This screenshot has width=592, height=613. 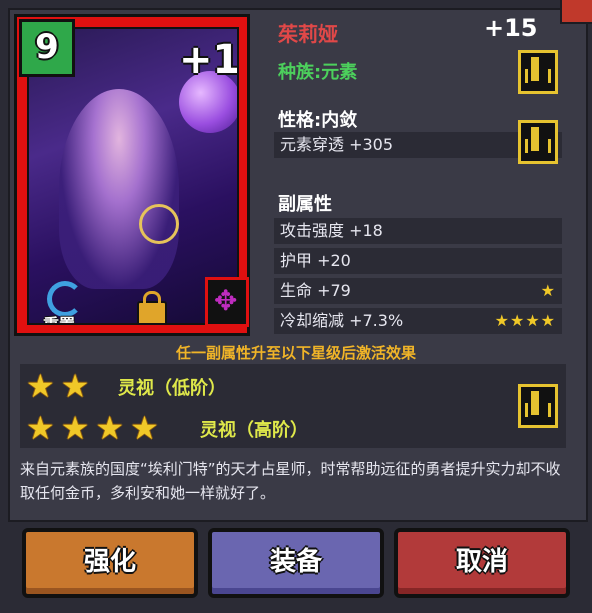 I want to click on hero-race: 种族:元素, so click(x=318, y=72).